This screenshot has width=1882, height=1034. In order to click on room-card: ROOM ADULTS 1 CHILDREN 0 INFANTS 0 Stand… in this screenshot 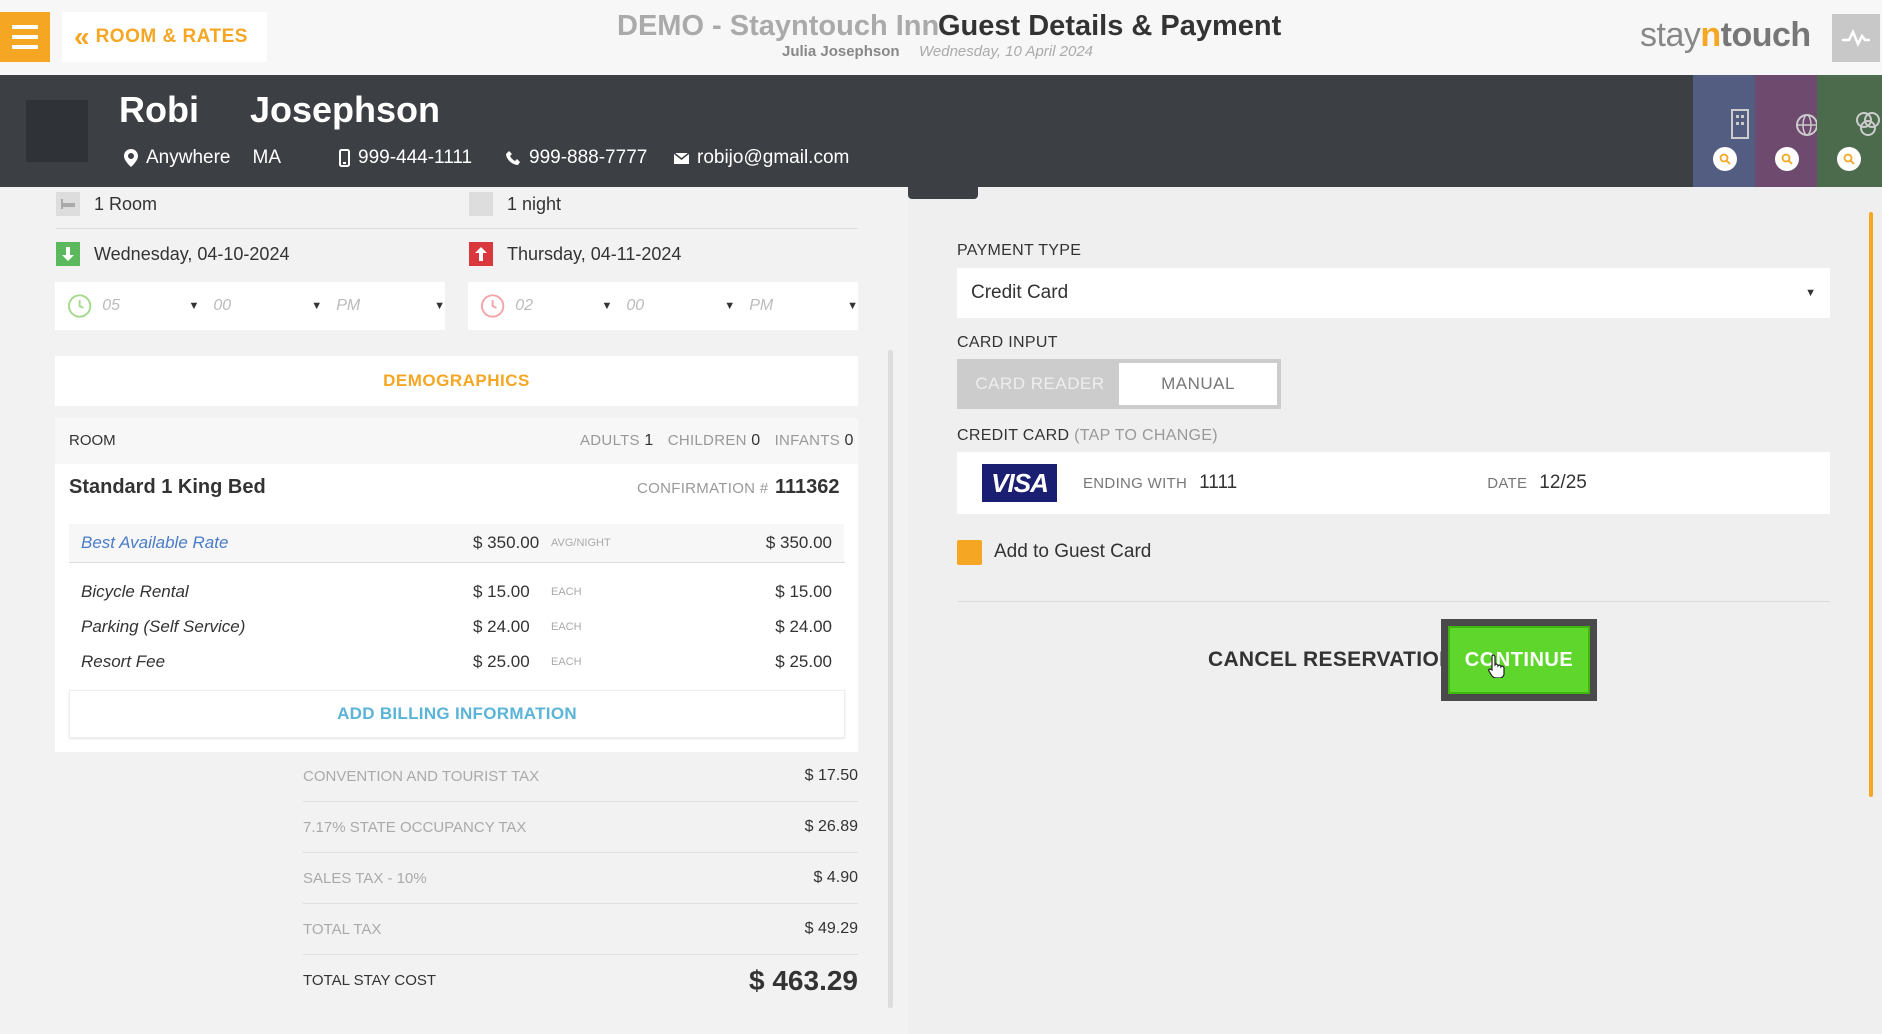, I will do `click(456, 585)`.